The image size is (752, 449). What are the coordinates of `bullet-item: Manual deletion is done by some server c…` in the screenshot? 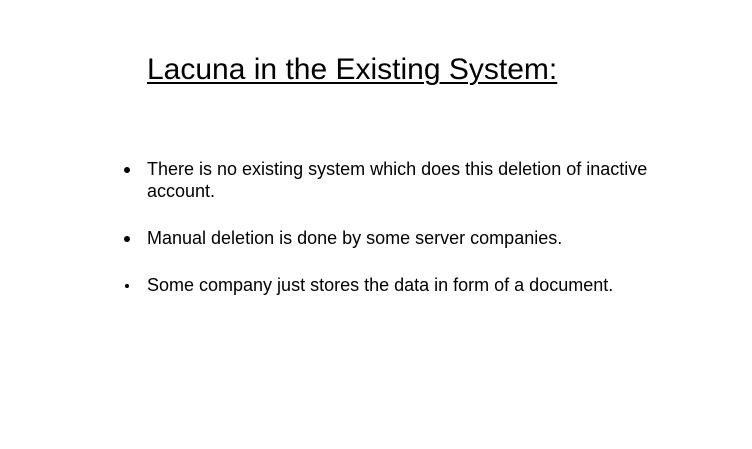 It's located at (343, 238).